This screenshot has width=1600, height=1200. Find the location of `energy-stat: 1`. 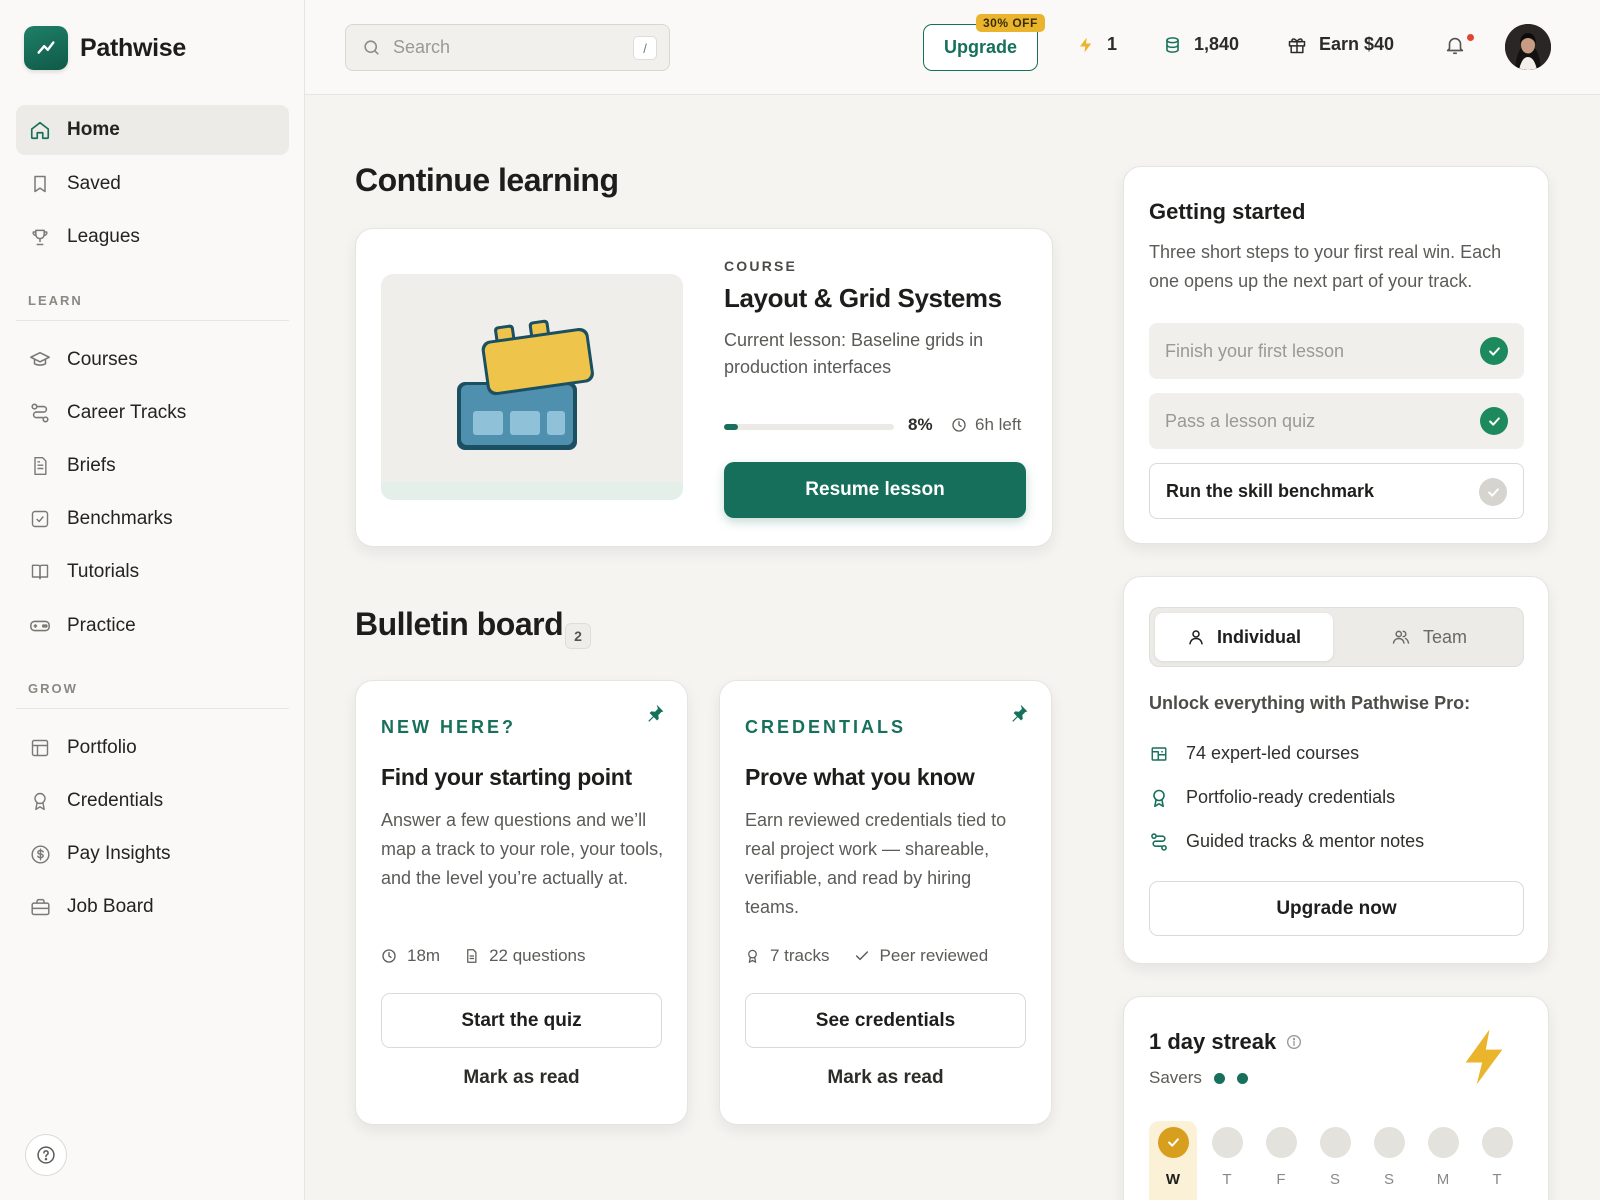

energy-stat: 1 is located at coordinates (1097, 44).